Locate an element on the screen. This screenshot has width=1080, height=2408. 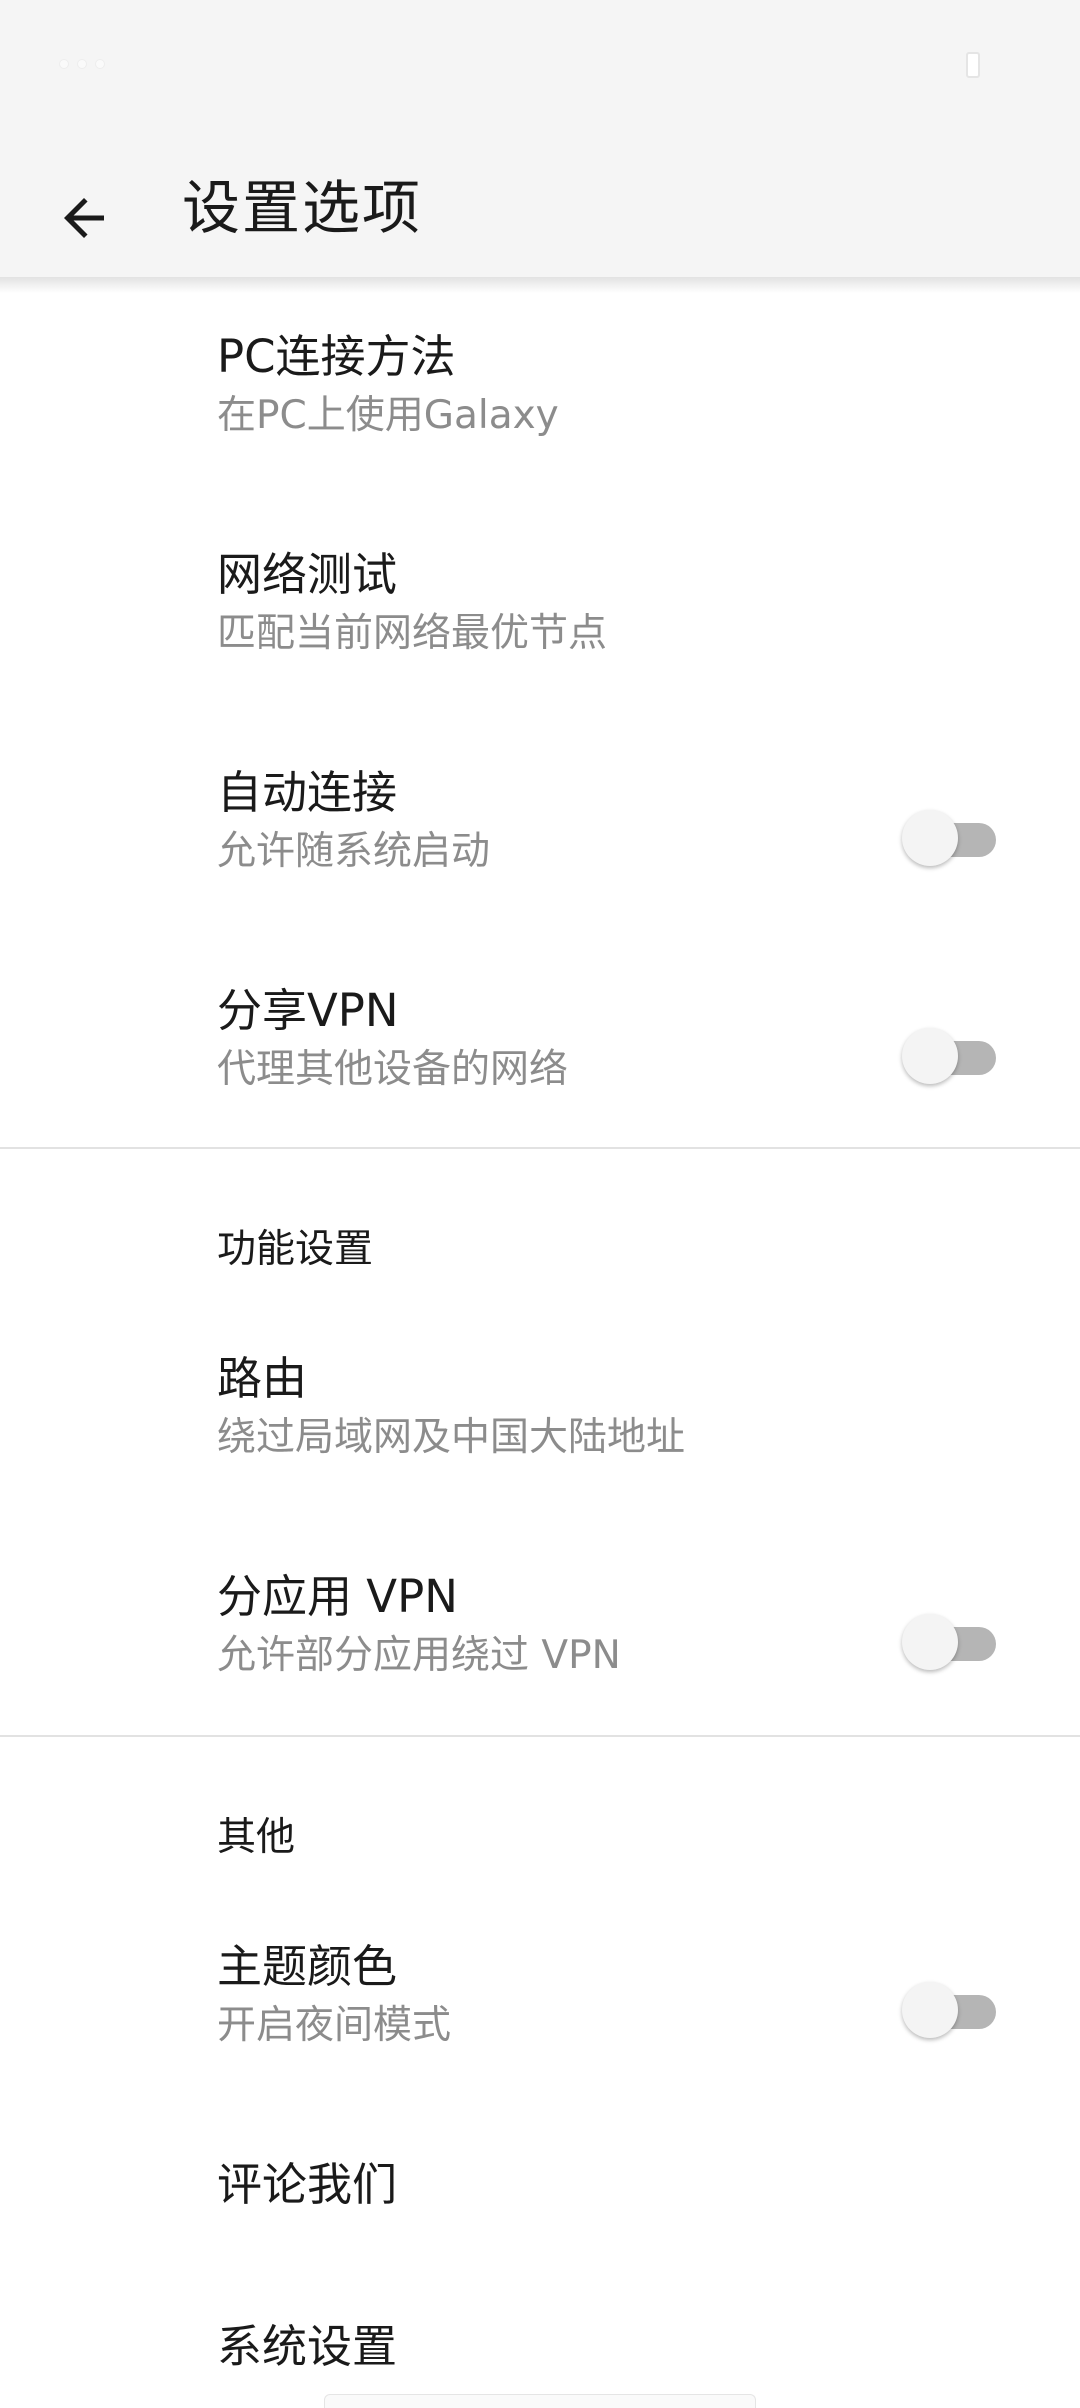
review-us-title: 评论我们 is located at coordinates (307, 2184).